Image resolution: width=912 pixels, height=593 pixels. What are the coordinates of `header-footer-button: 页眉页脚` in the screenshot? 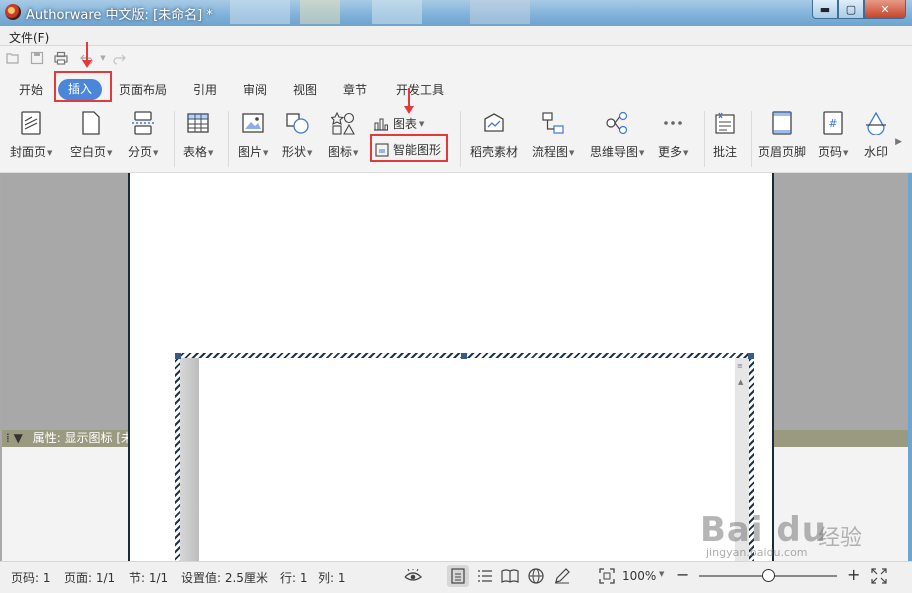 It's located at (782, 135).